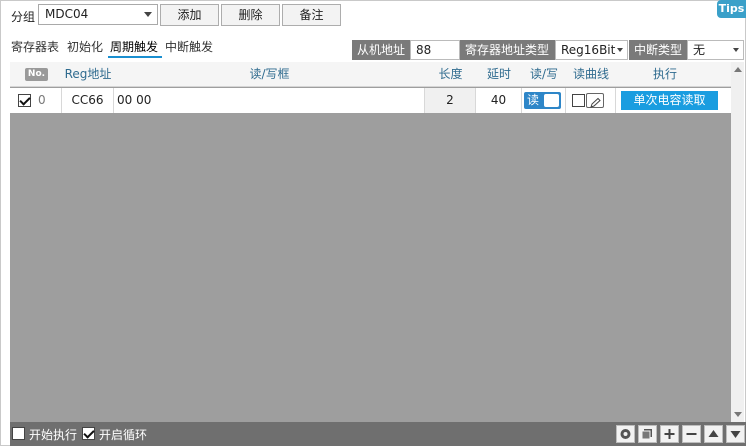 The height and width of the screenshot is (446, 746). I want to click on import-button, so click(625, 434).